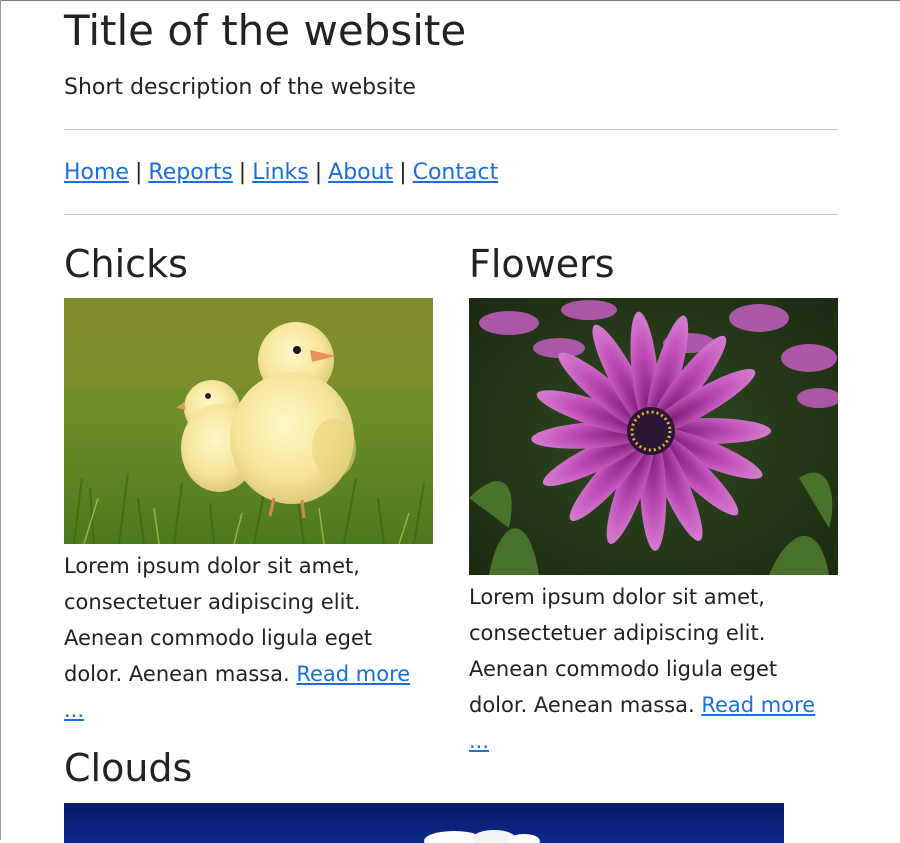  Describe the element at coordinates (248, 421) in the screenshot. I see `chicks-image` at that location.